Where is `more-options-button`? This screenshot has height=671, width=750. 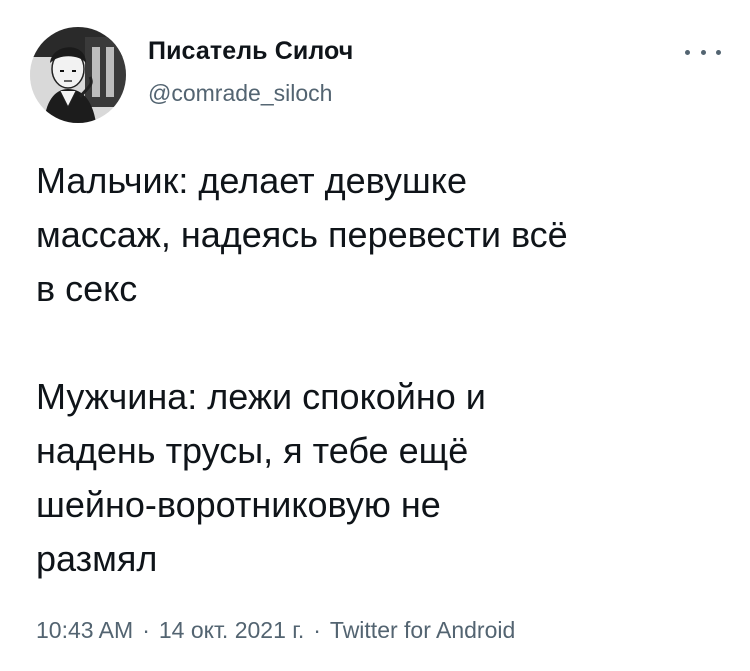 more-options-button is located at coordinates (703, 52).